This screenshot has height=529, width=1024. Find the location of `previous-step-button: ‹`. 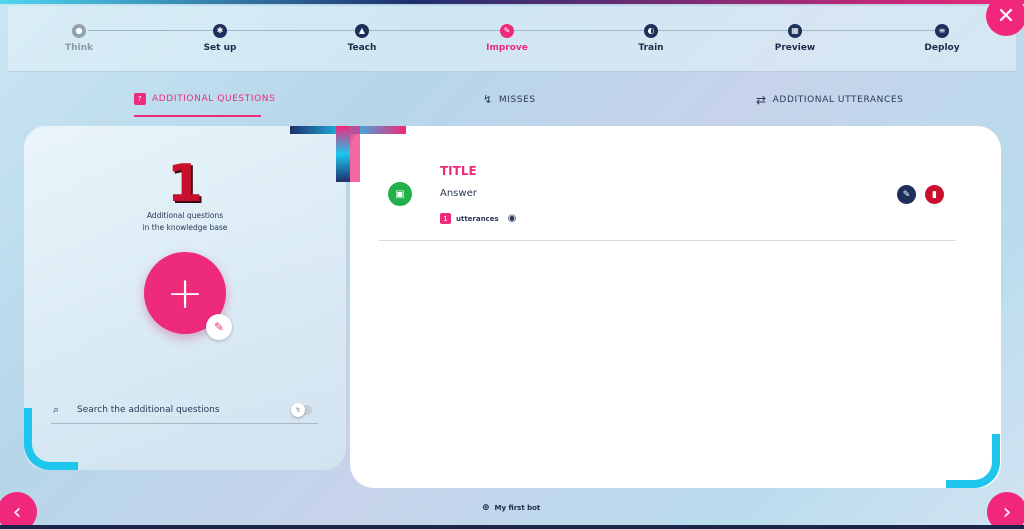

previous-step-button: ‹ is located at coordinates (18, 510).